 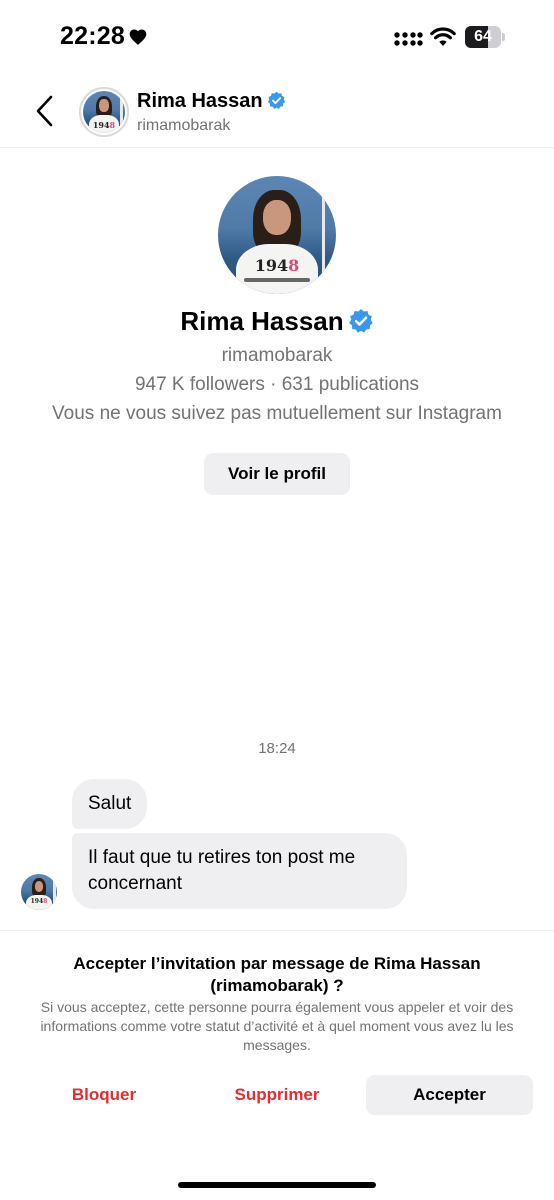 I want to click on profile-name: Rima Hassan, so click(x=277, y=321).